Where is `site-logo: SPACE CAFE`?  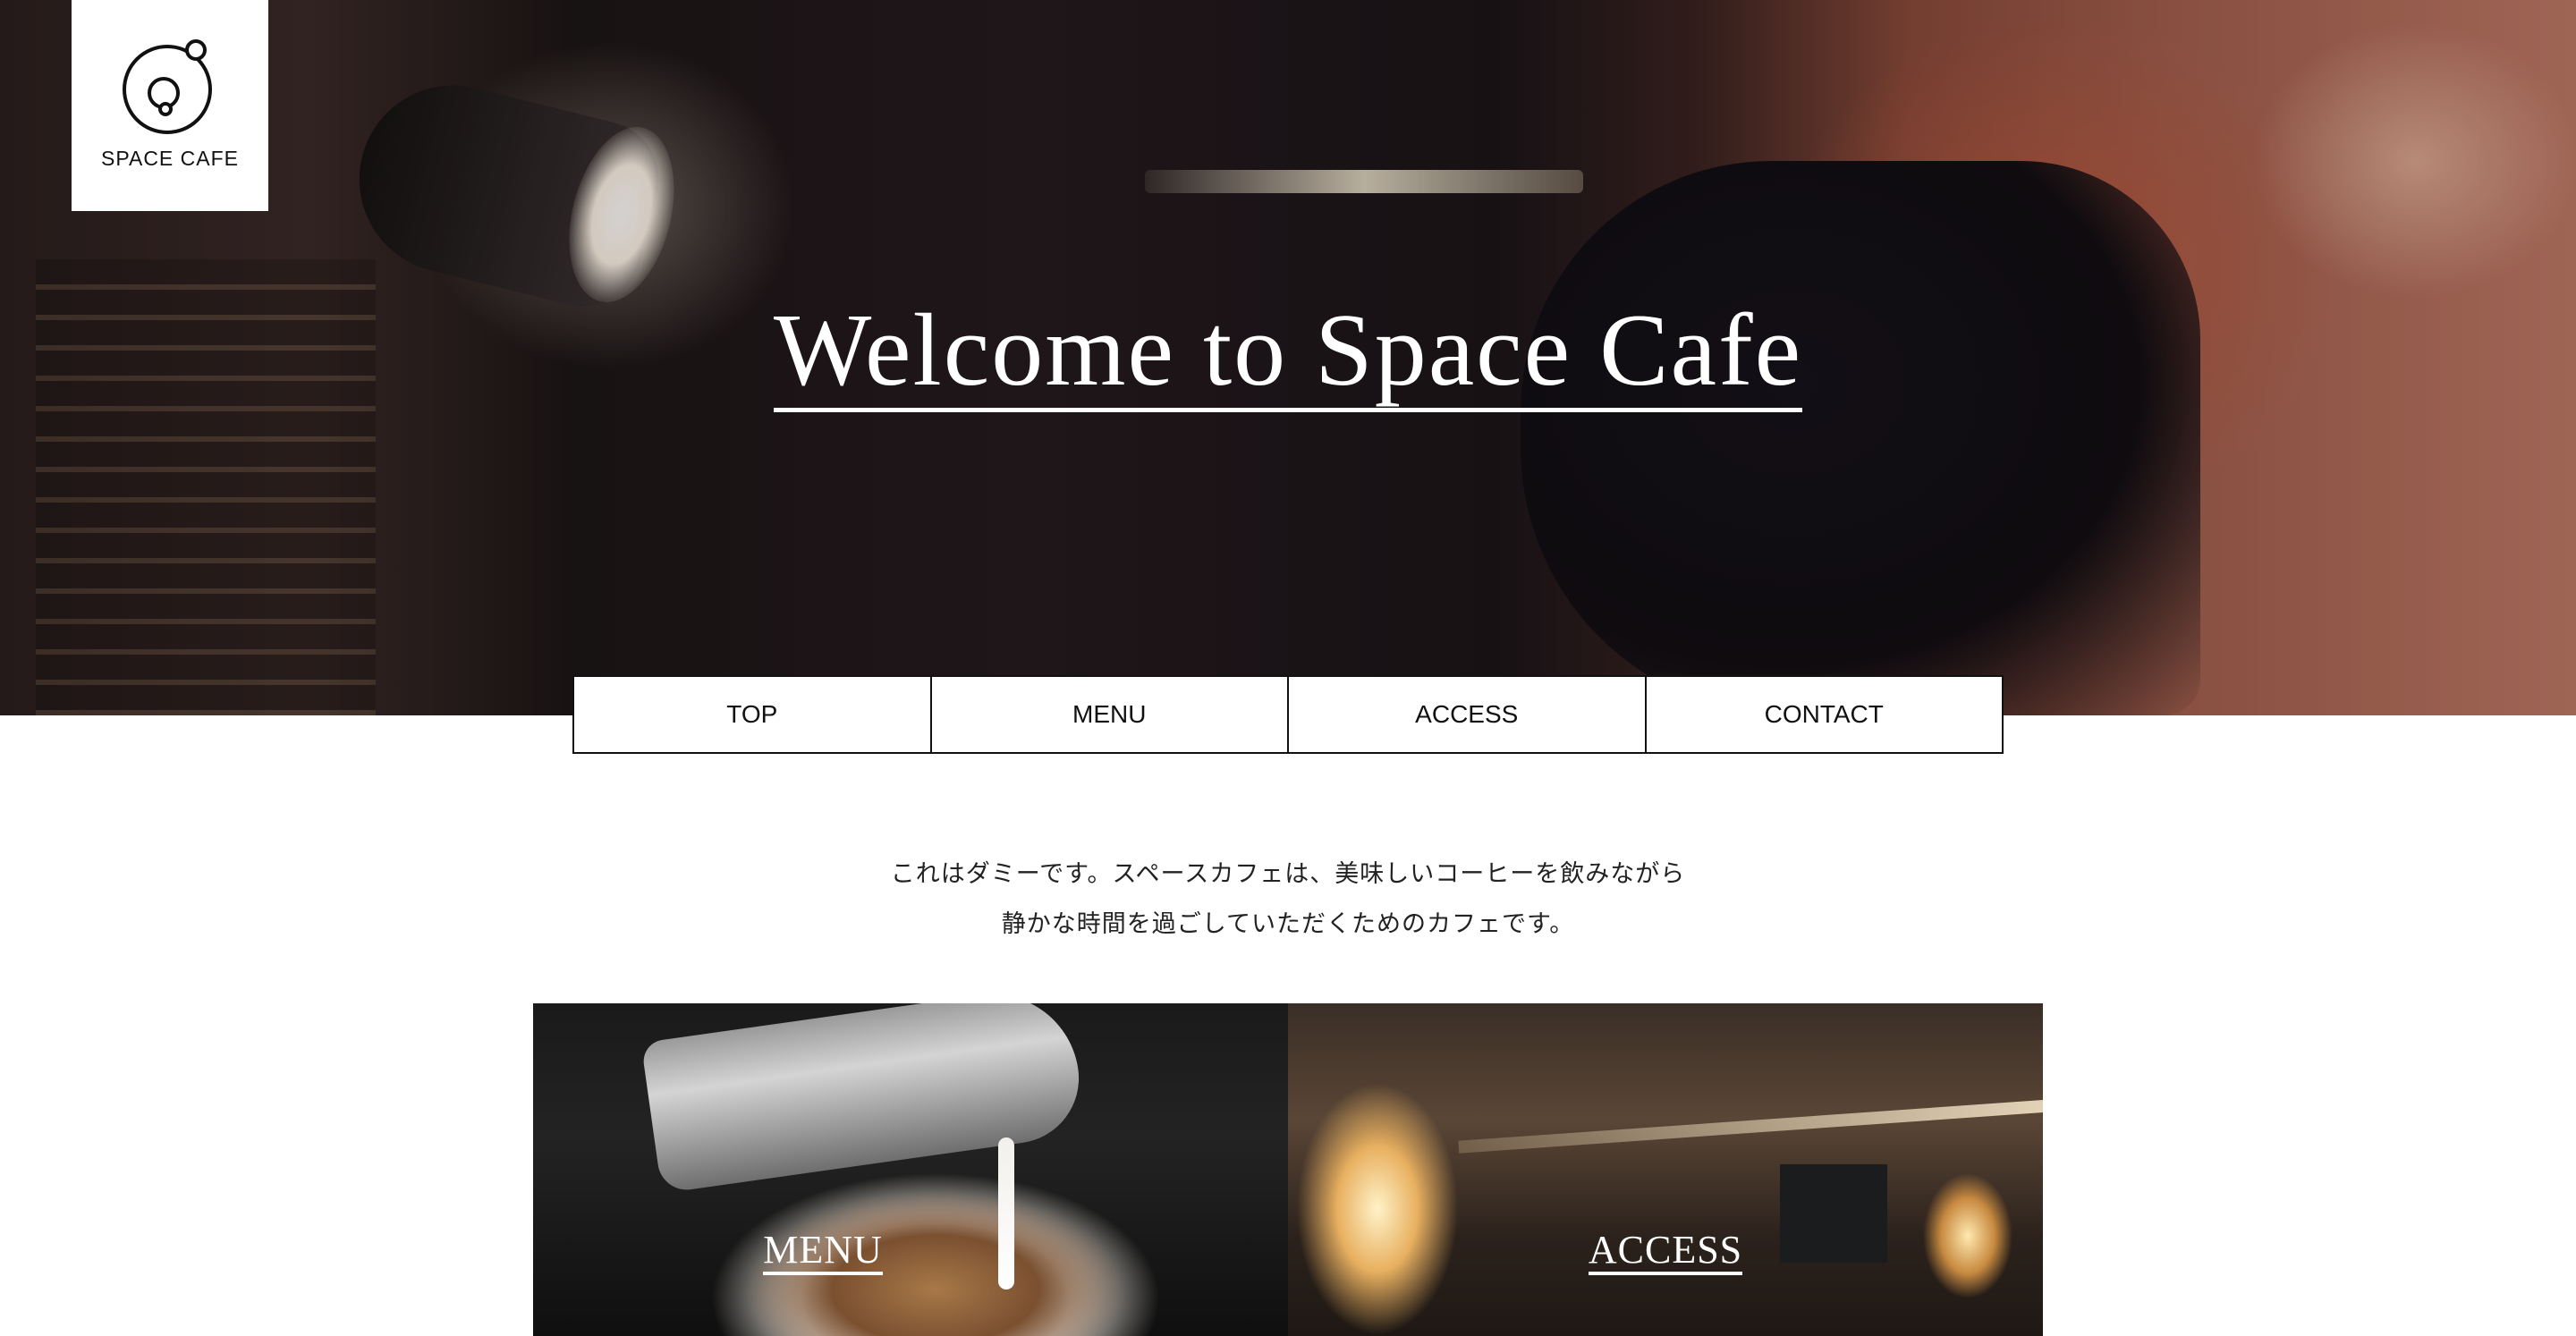 site-logo: SPACE CAFE is located at coordinates (170, 105).